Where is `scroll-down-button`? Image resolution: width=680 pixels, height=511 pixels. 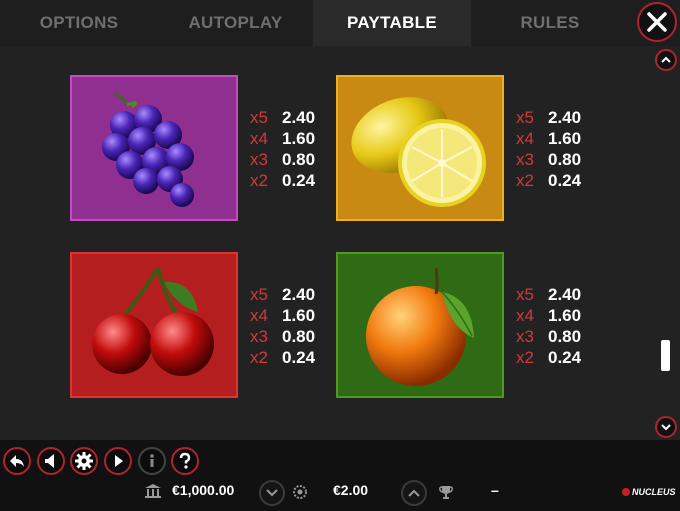 scroll-down-button is located at coordinates (666, 427).